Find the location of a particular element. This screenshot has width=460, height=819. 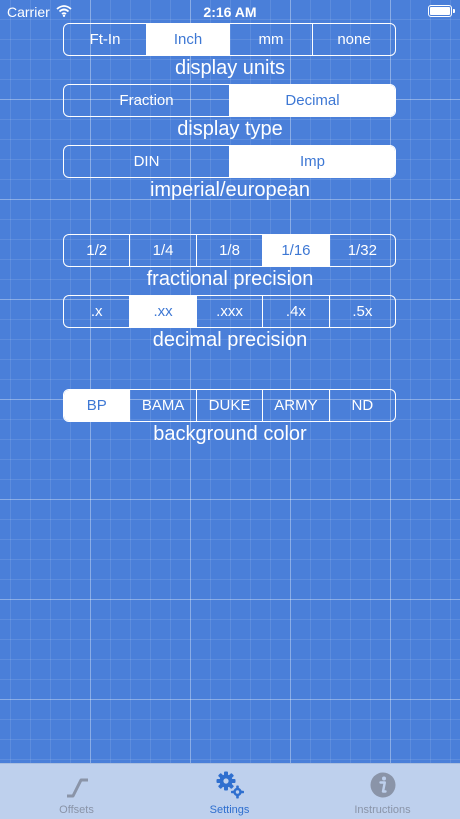

segment-1-8: 1/8 is located at coordinates (228, 250).